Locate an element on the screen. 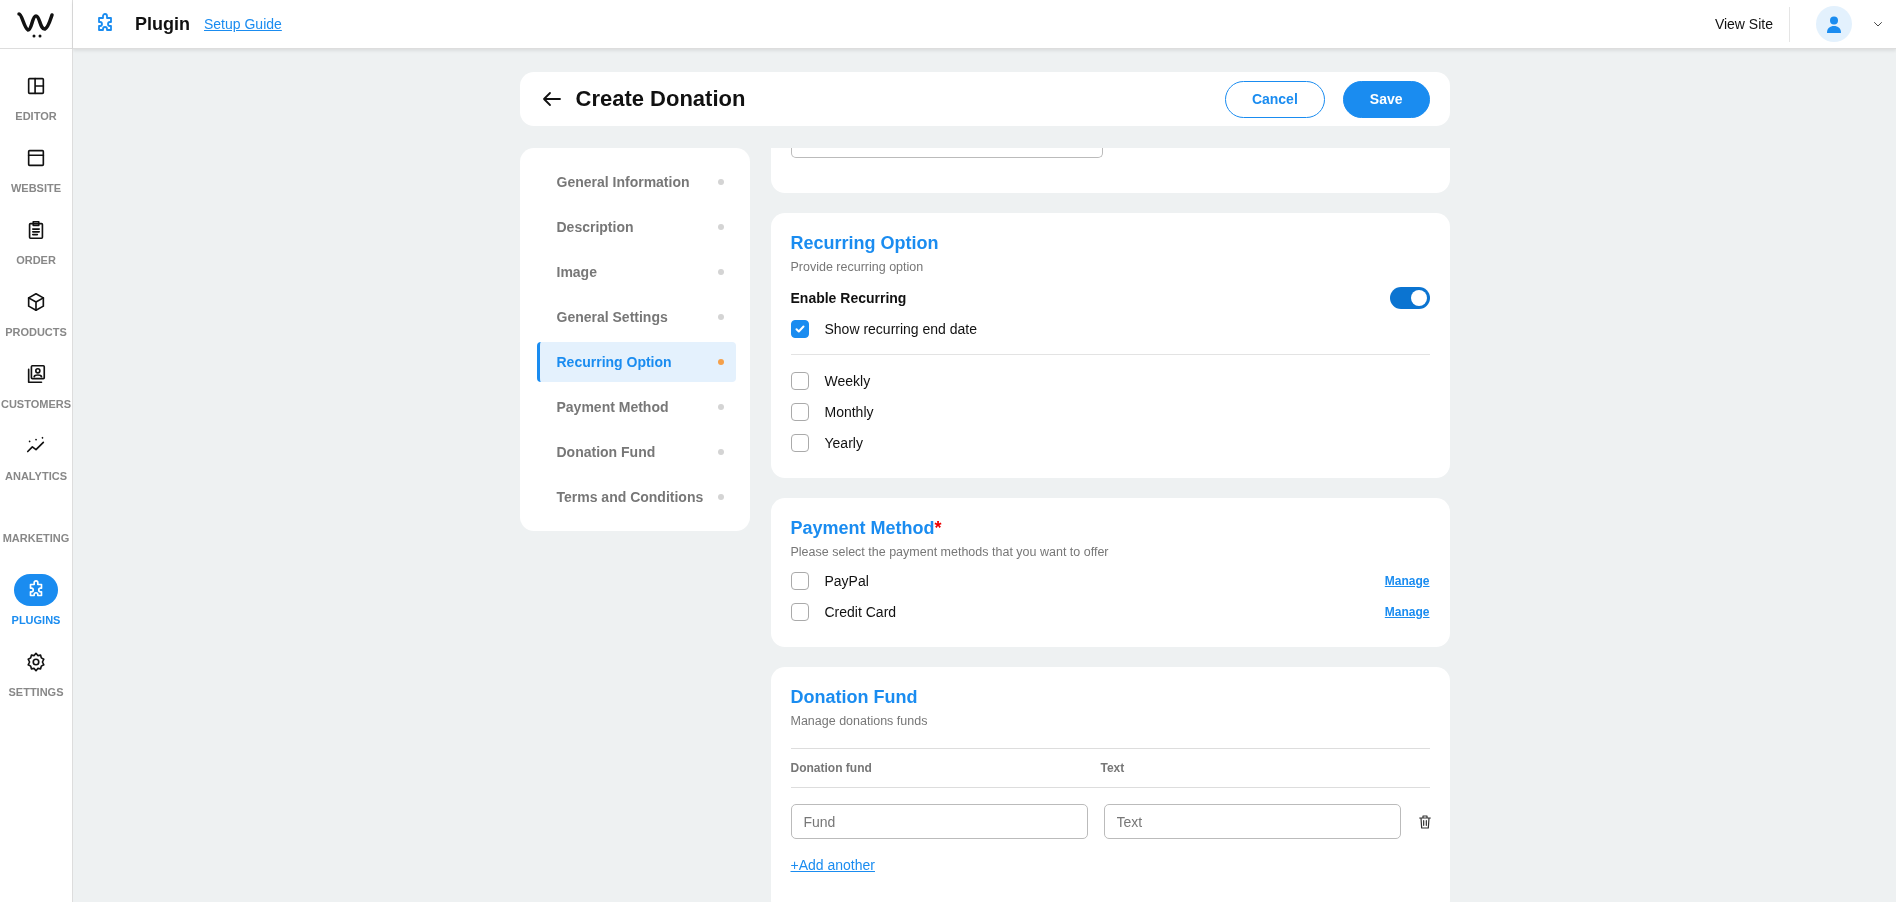 The height and width of the screenshot is (902, 1896). section-nav-item: General Information is located at coordinates (636, 182).